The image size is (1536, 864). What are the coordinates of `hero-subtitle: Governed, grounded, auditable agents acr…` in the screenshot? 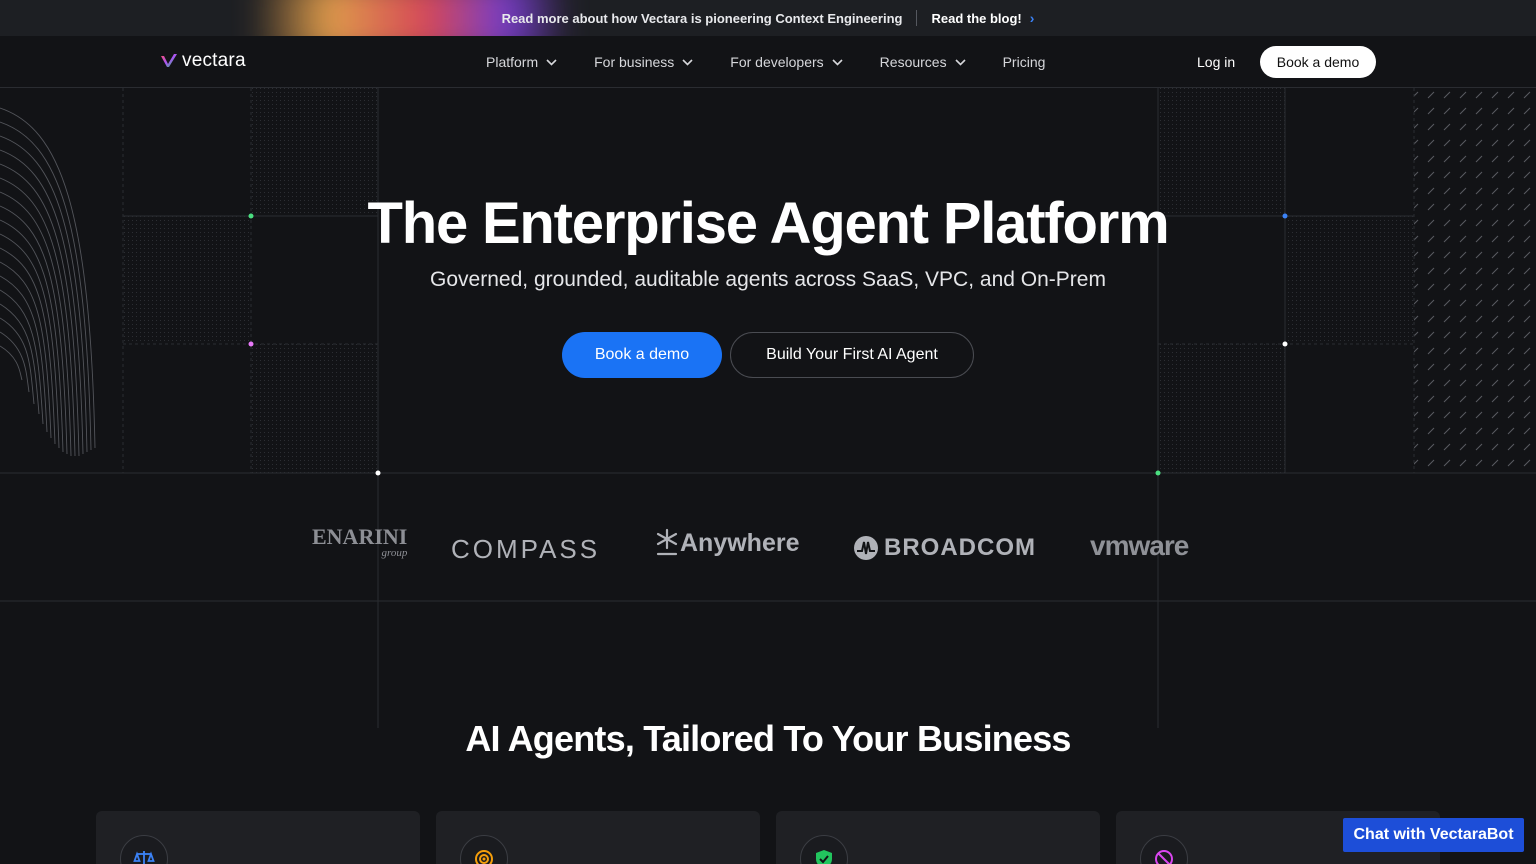 It's located at (768, 279).